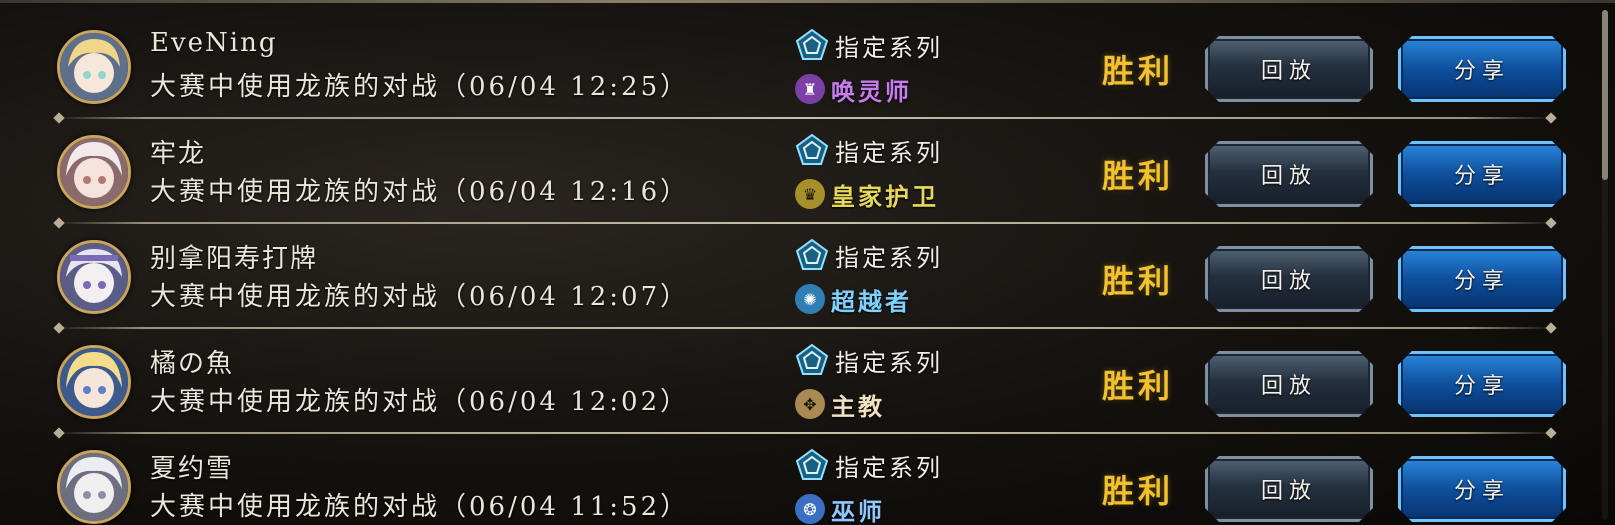  Describe the element at coordinates (807, 1) in the screenshot. I see `panel-top-border` at that location.